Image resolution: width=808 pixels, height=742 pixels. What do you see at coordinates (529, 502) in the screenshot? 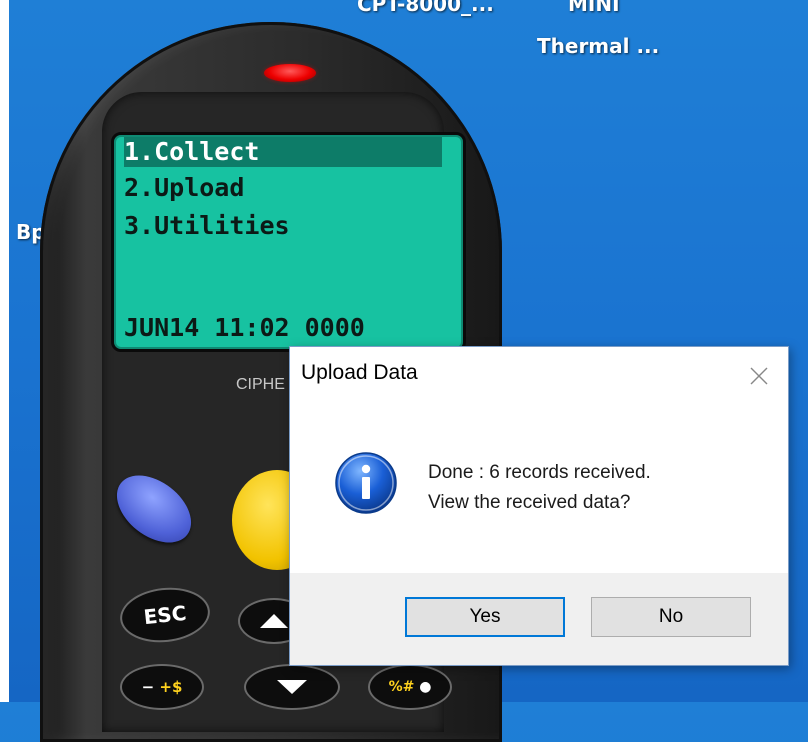
I see `dialog-message-line2: View the received data?` at bounding box center [529, 502].